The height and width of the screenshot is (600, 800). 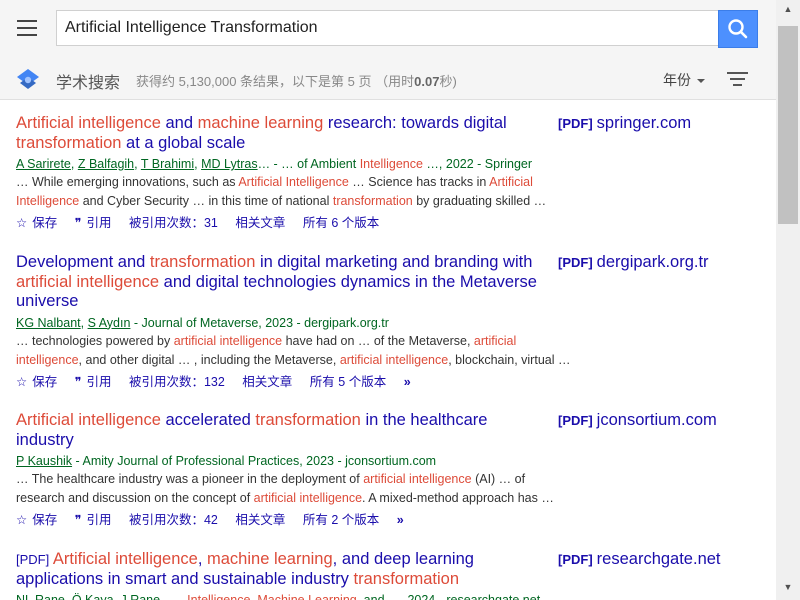 What do you see at coordinates (296, 80) in the screenshot?
I see `result-stats: 获得约 5,130,000 条结果，以下是第 5 页 （用时0.07秒)` at bounding box center [296, 80].